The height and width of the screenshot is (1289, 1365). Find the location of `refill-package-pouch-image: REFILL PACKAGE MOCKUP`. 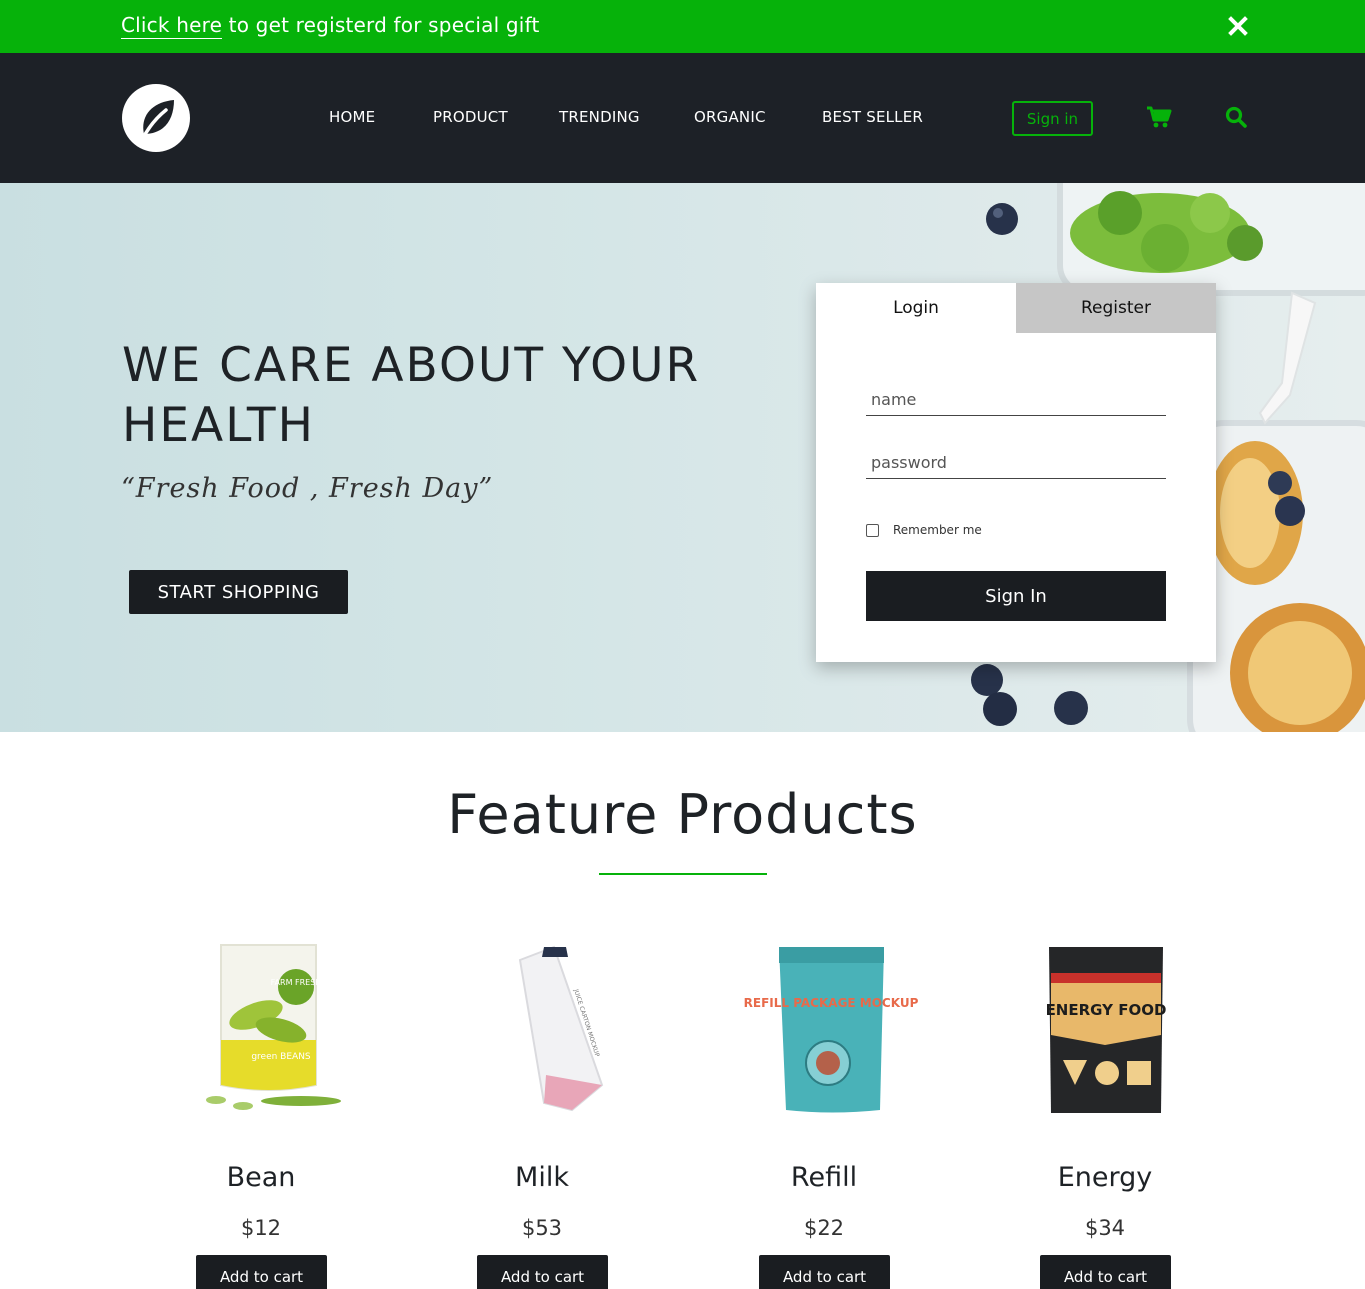

refill-package-pouch-image: REFILL PACKAGE MOCKUP is located at coordinates (824, 1027).